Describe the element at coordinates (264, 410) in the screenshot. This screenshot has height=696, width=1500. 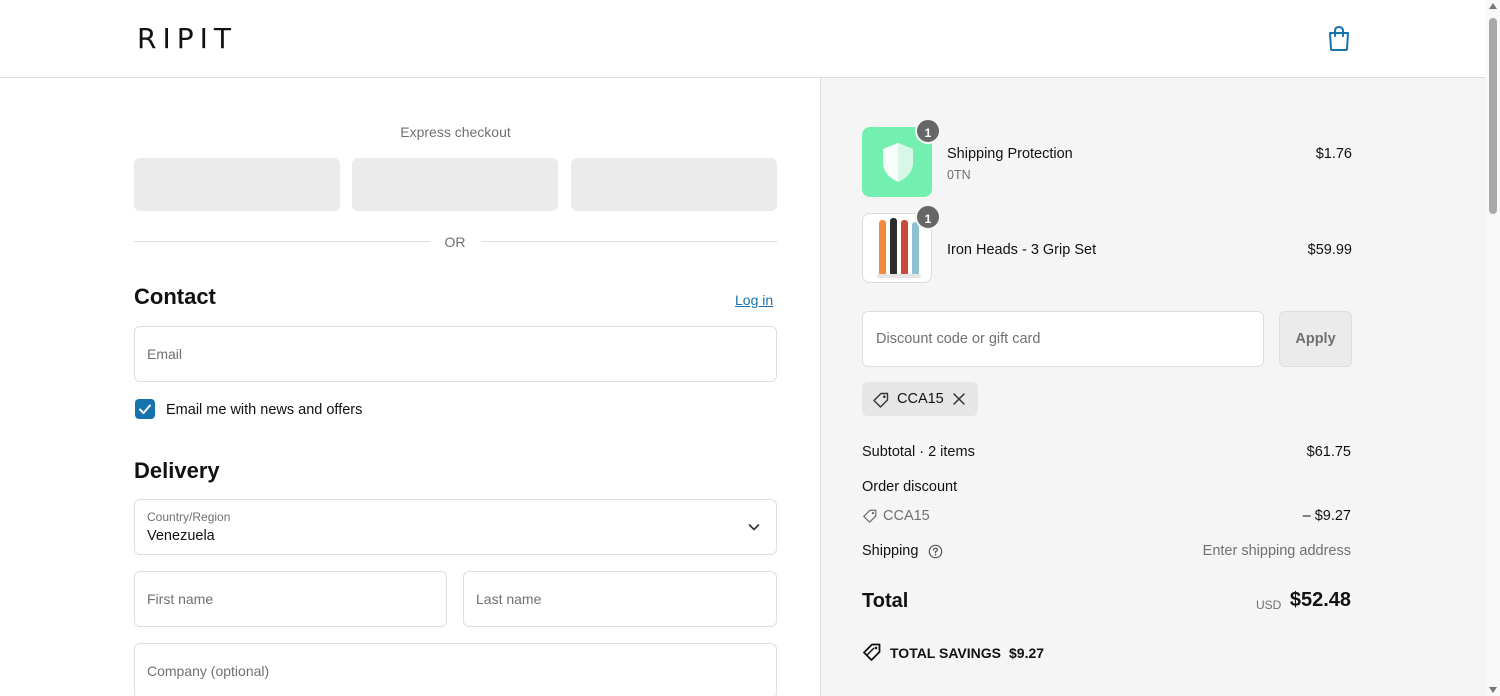
I see `newsletter-label: Email me with news and offers` at that location.